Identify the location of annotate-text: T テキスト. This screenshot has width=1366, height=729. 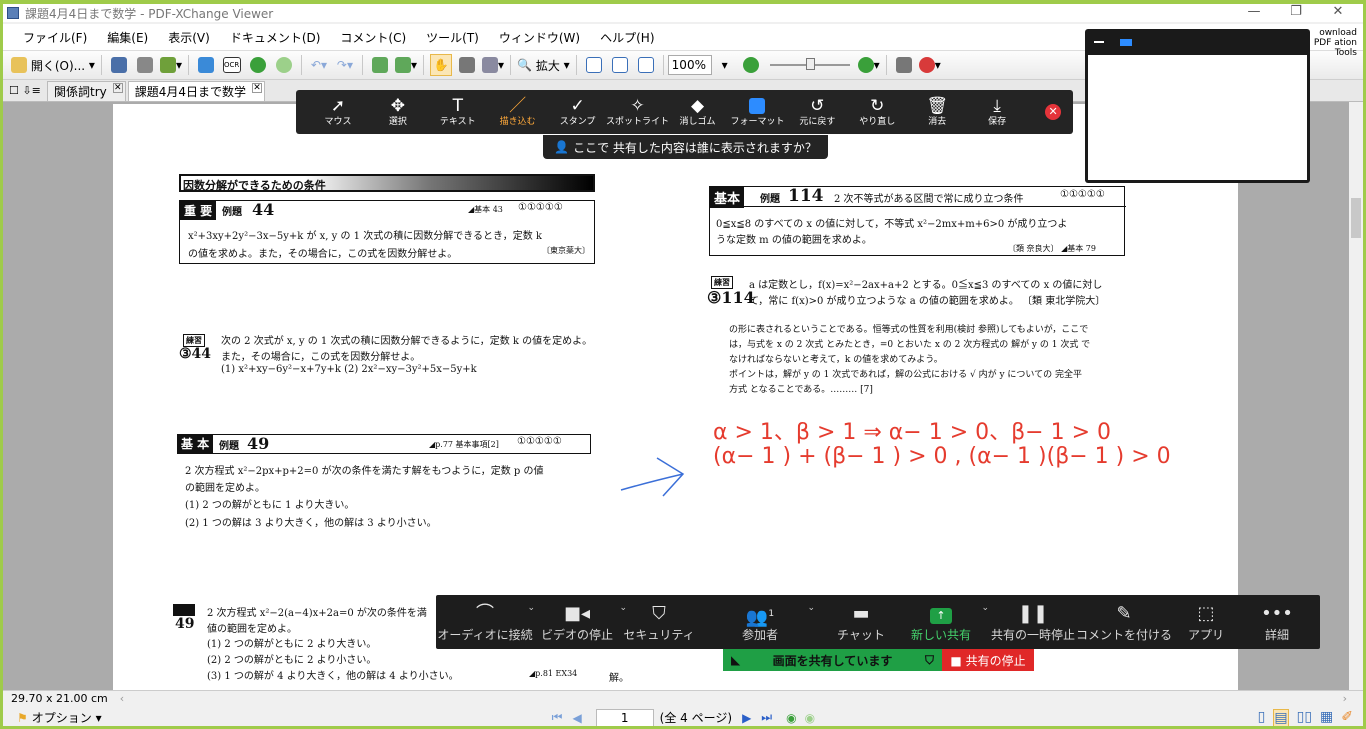
(458, 112).